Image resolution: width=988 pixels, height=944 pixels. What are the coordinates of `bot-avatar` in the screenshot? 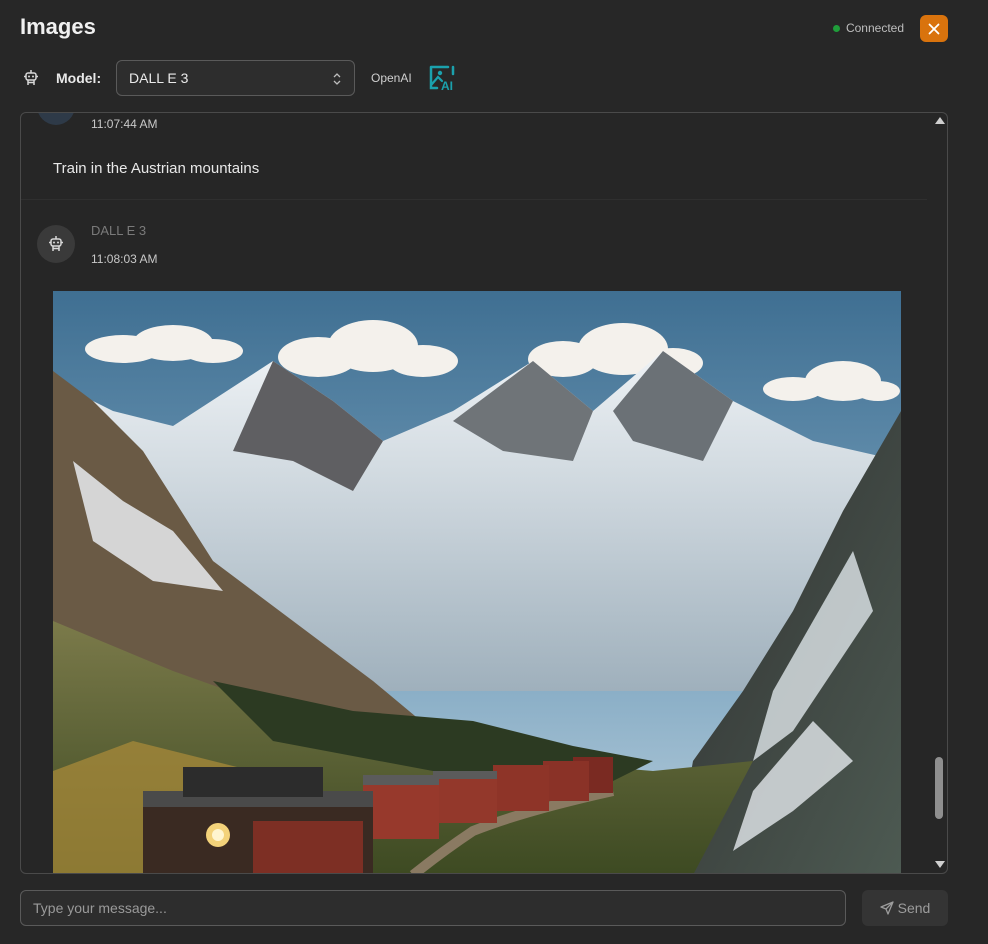 It's located at (56, 244).